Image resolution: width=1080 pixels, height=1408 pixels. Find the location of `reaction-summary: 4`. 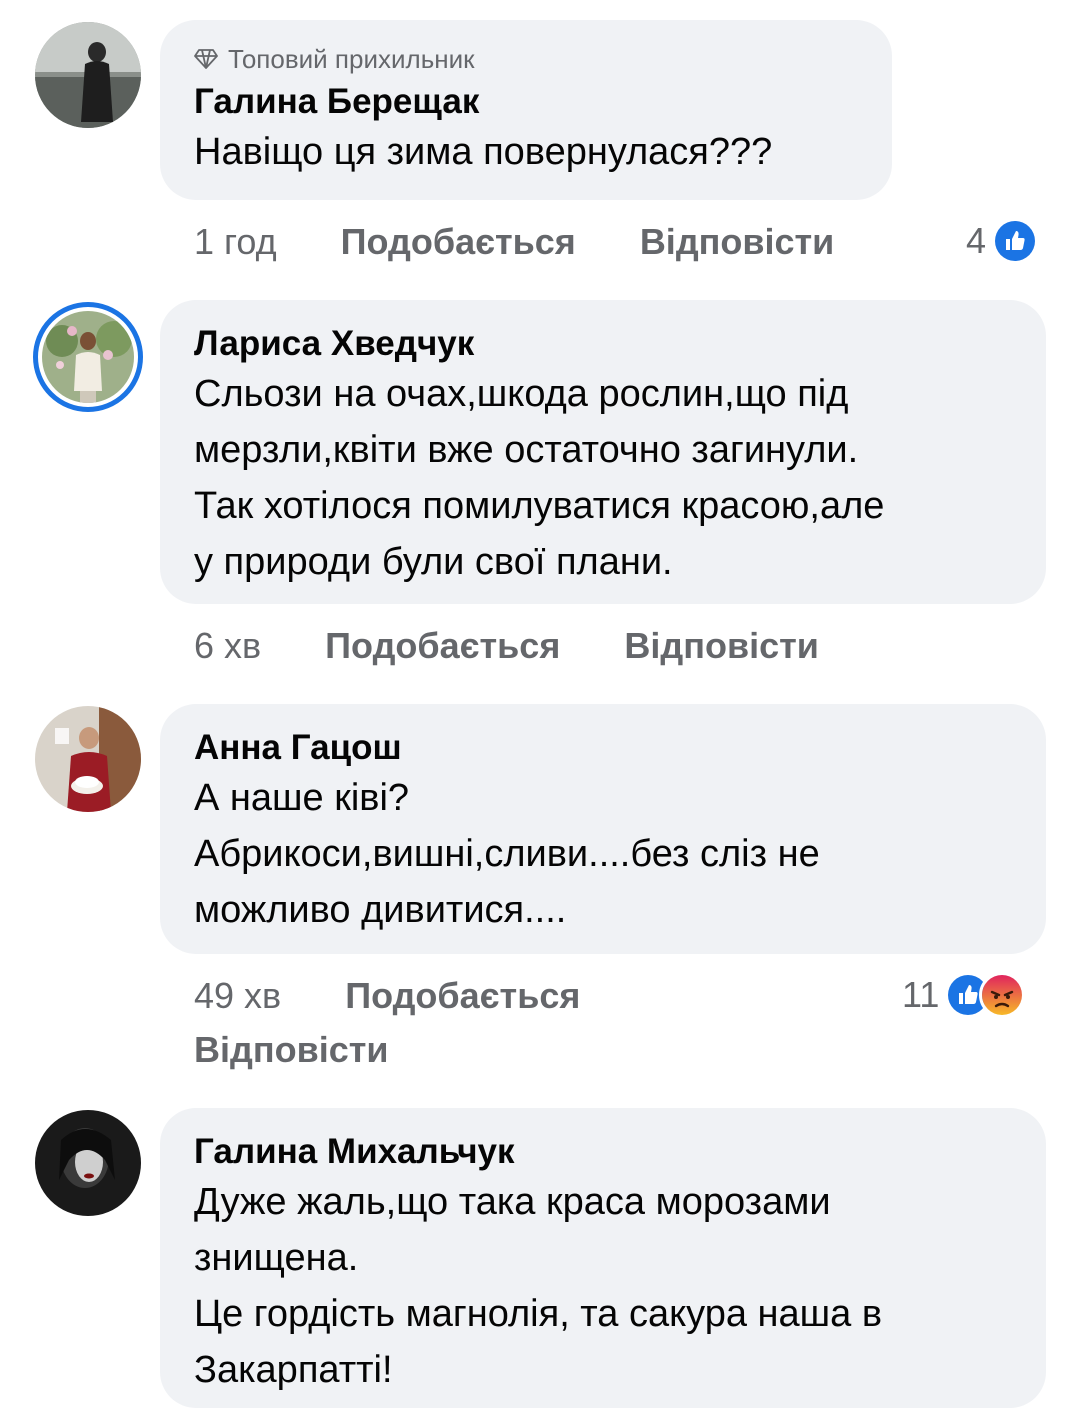

reaction-summary: 4 is located at coordinates (1002, 241).